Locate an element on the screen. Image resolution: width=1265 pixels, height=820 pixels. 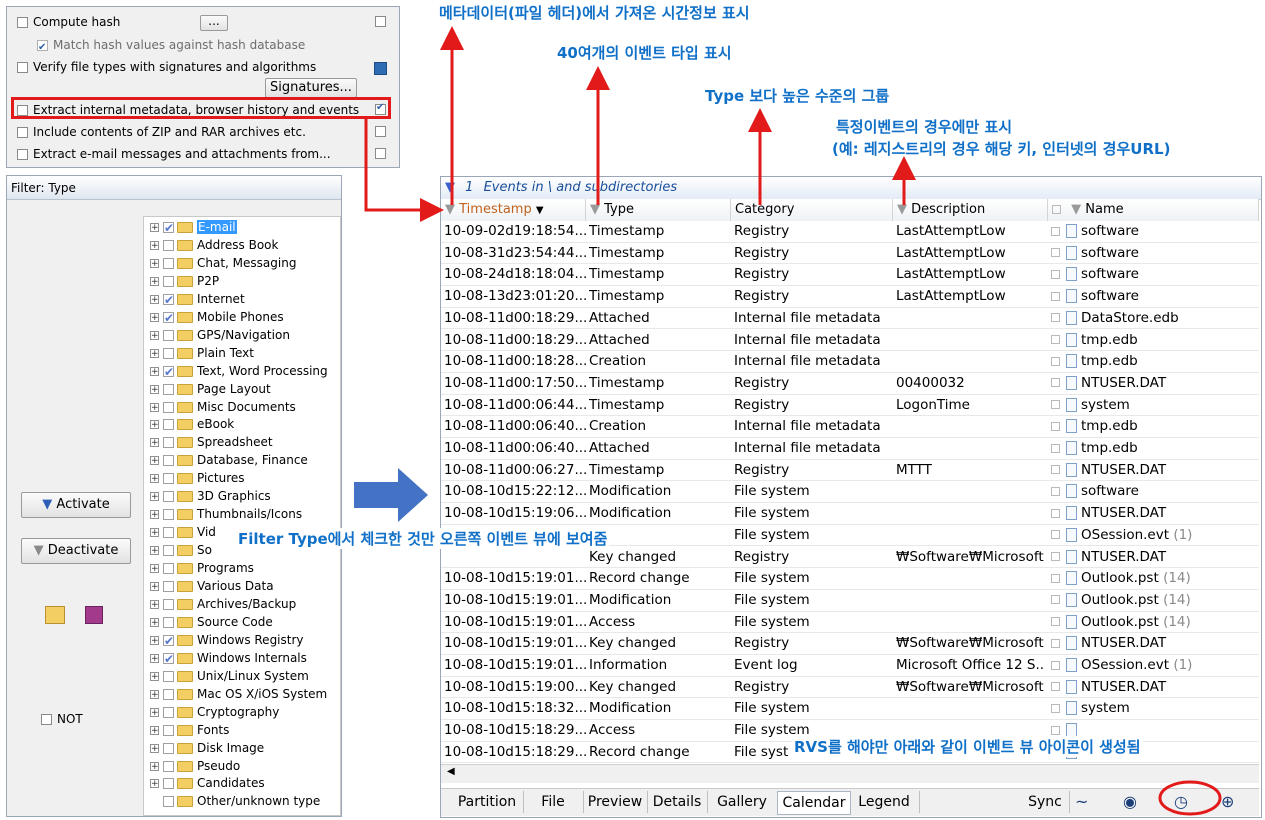
rvs-icon-highlight is located at coordinates (1190, 798).